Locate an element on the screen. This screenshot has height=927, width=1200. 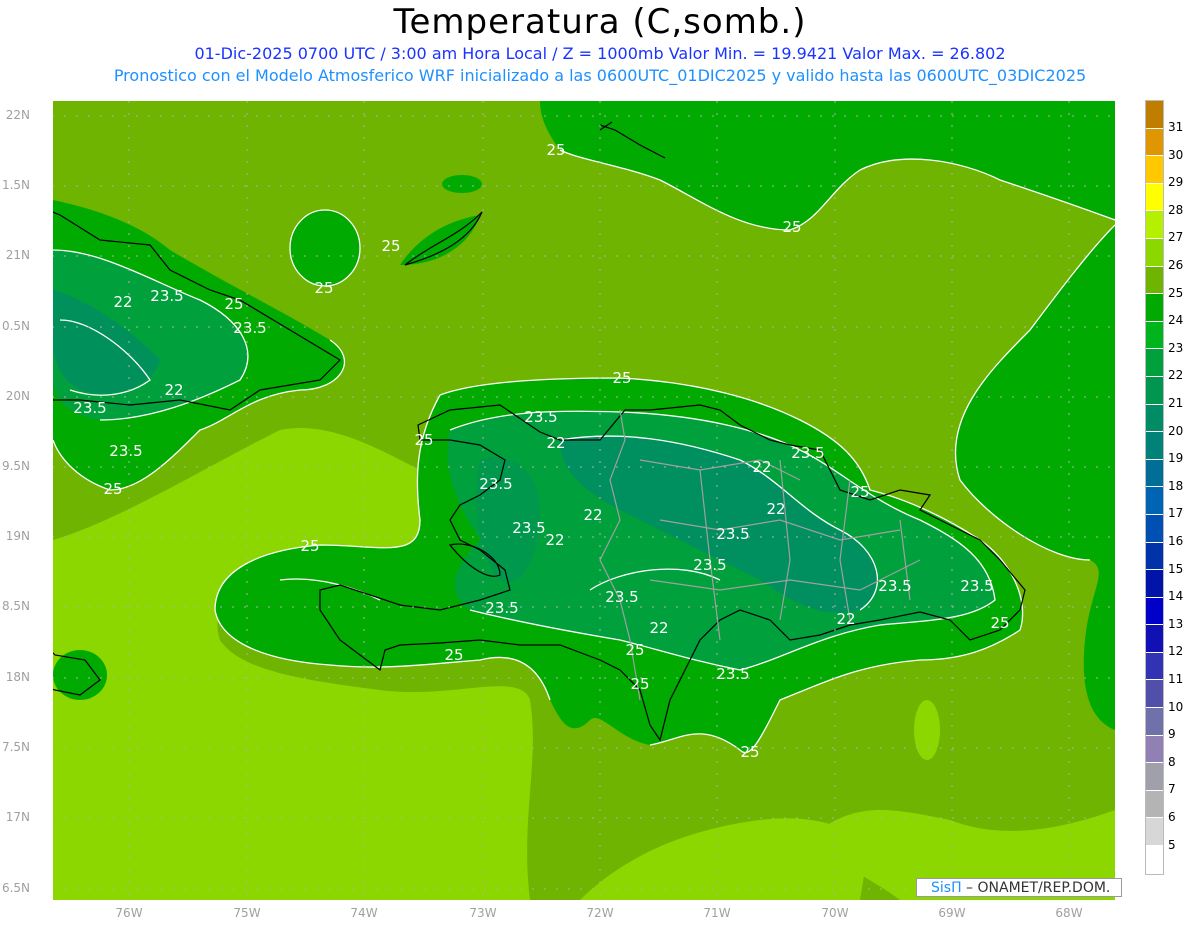
lat-label: 22N is located at coordinates (17, 115).